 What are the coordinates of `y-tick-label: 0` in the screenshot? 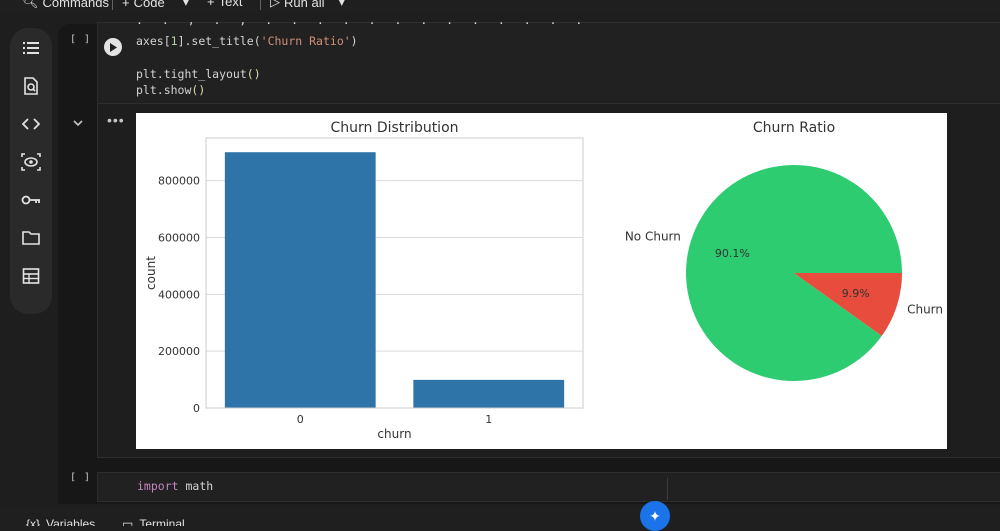 It's located at (196, 408).